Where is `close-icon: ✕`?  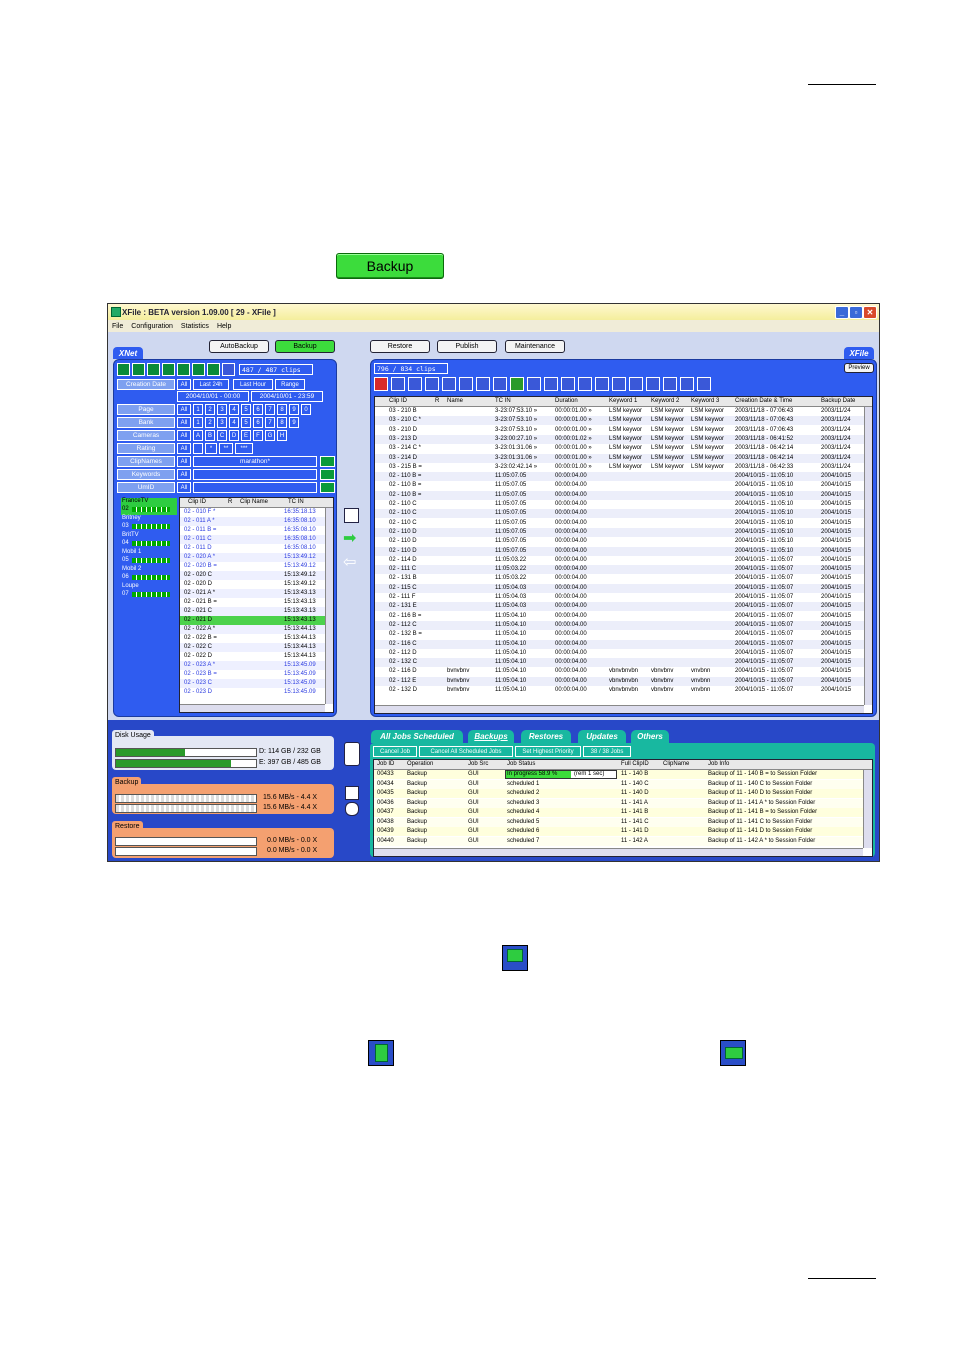 close-icon: ✕ is located at coordinates (870, 312).